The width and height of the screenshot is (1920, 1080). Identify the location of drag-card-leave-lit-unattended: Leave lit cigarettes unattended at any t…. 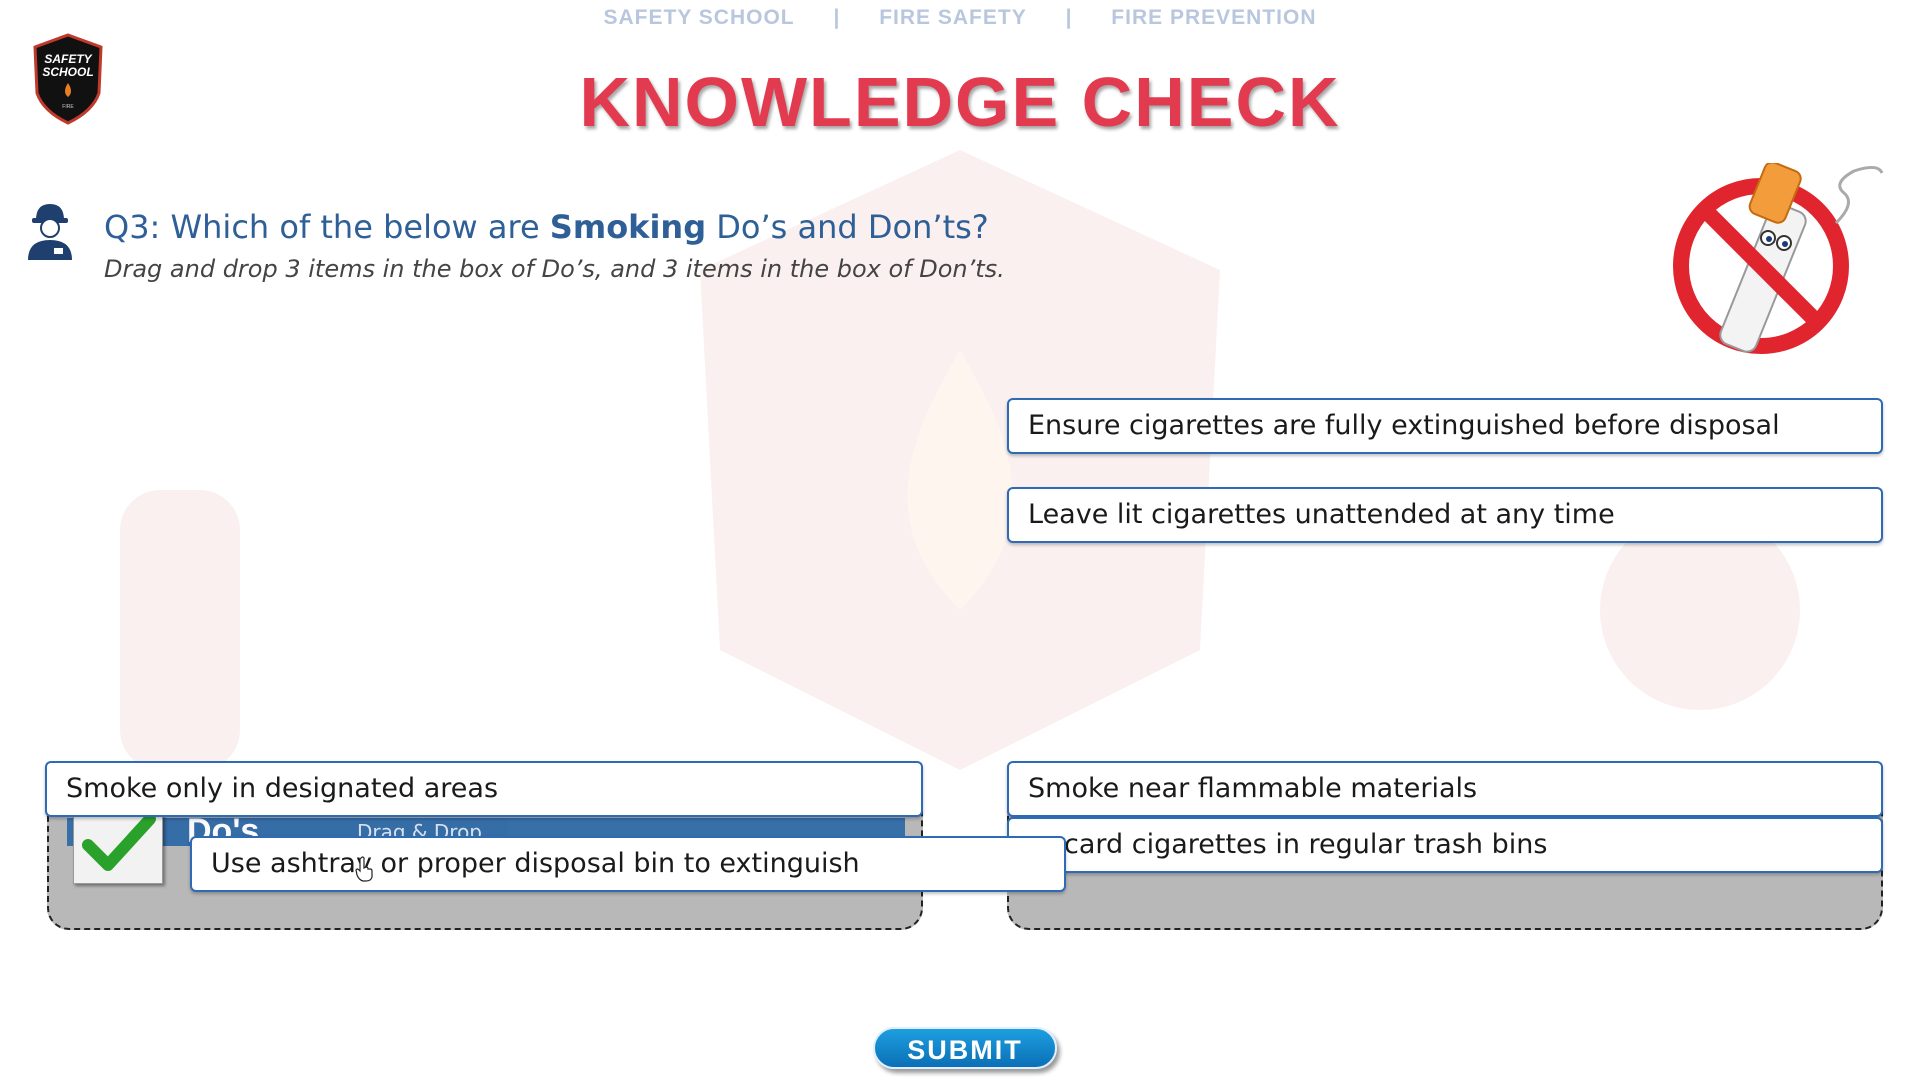
(1445, 515).